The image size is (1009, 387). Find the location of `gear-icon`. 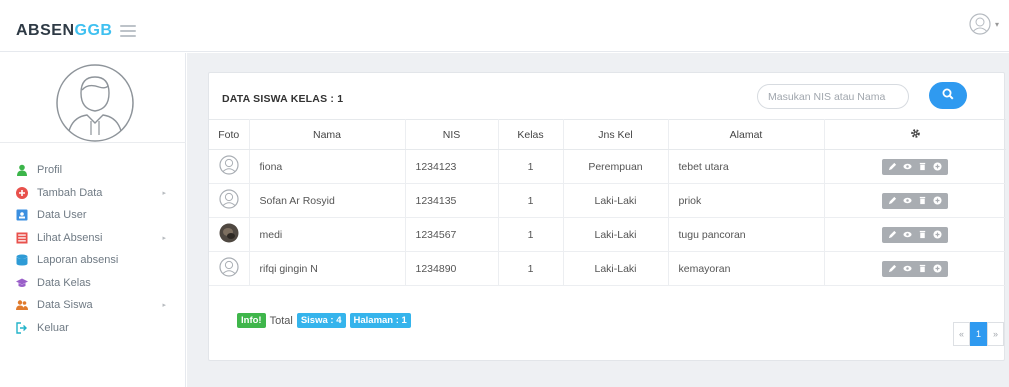

gear-icon is located at coordinates (915, 133).